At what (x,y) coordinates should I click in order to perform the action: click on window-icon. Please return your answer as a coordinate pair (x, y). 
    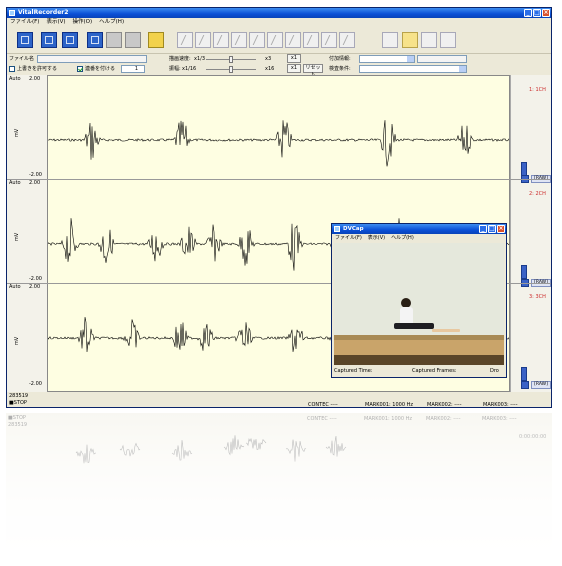
    Looking at the image, I should click on (390, 40).